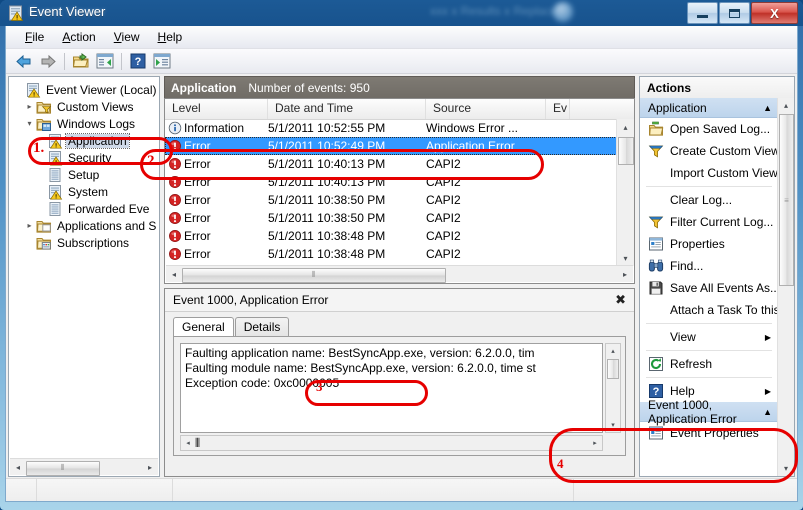 This screenshot has height=510, width=803. What do you see at coordinates (401, 489) in the screenshot?
I see `status-bar` at bounding box center [401, 489].